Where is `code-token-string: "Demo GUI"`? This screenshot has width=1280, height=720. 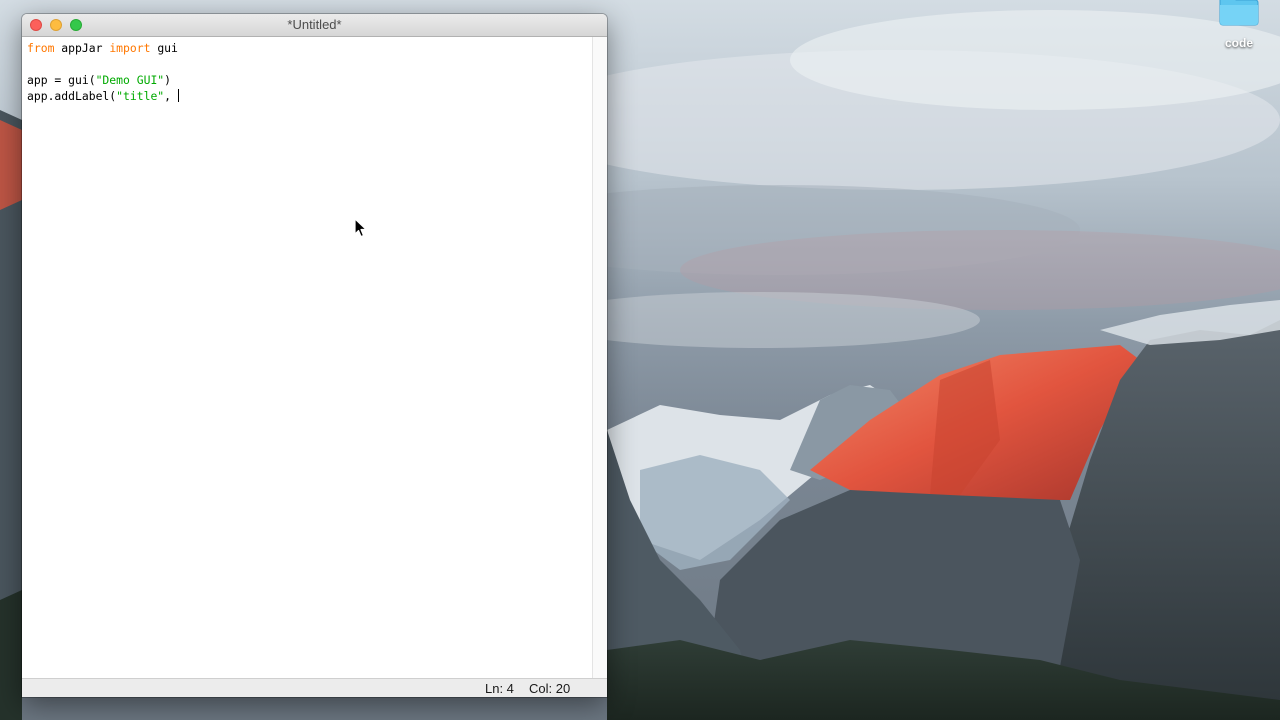 code-token-string: "Demo GUI" is located at coordinates (130, 80).